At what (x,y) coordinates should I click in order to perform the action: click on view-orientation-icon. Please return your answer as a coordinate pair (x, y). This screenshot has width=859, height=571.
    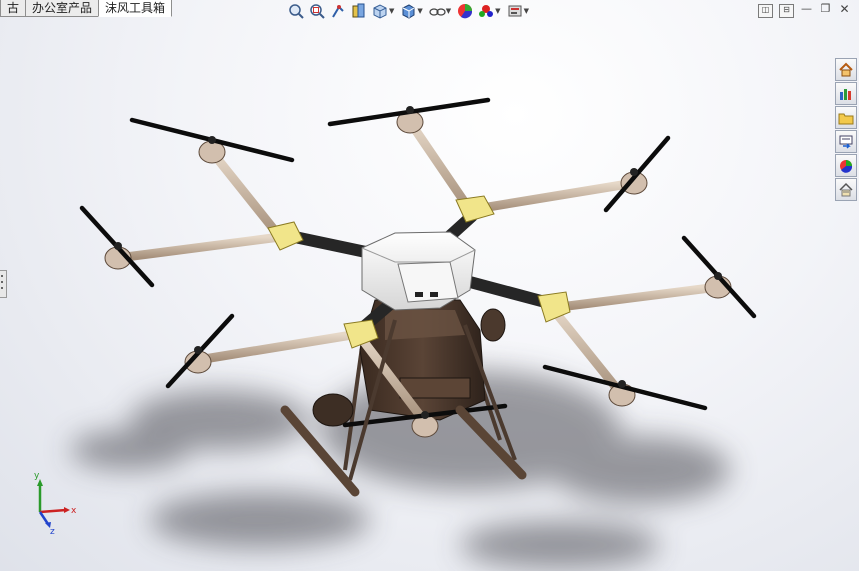
    Looking at the image, I should click on (380, 11).